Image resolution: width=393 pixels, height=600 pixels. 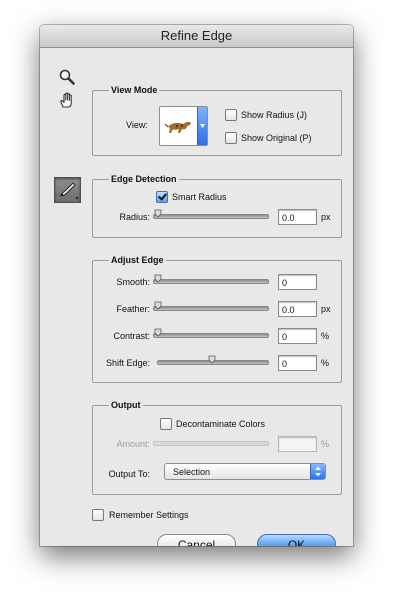 What do you see at coordinates (192, 472) in the screenshot?
I see `output-to-value: Selection` at bounding box center [192, 472].